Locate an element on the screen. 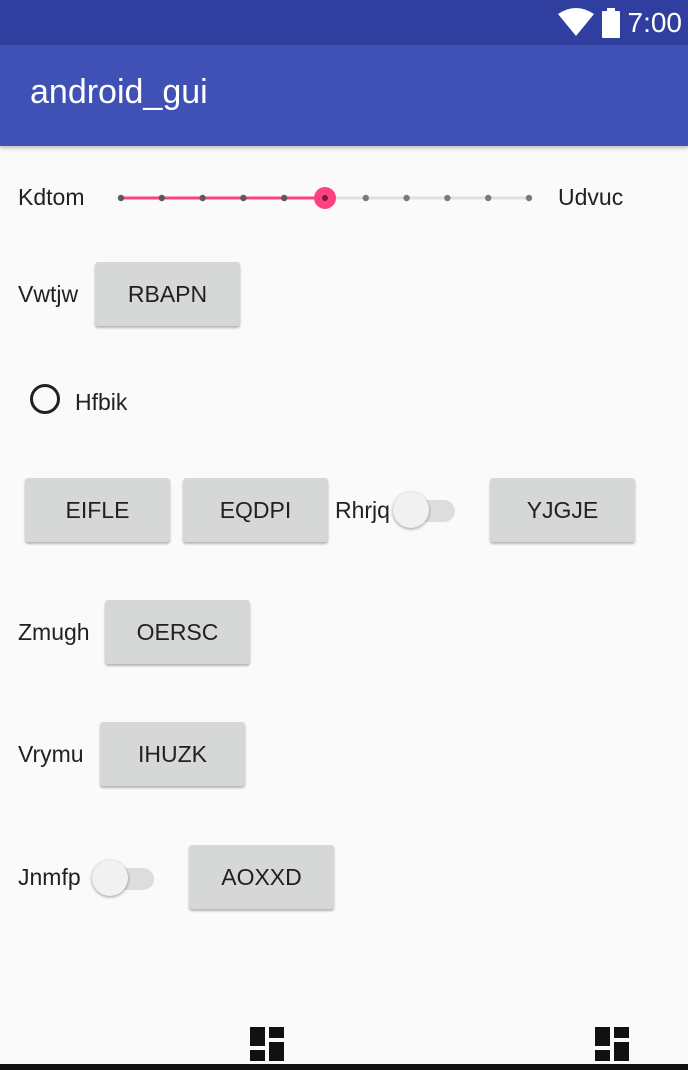  status-clock: 7:00 is located at coordinates (655, 22).